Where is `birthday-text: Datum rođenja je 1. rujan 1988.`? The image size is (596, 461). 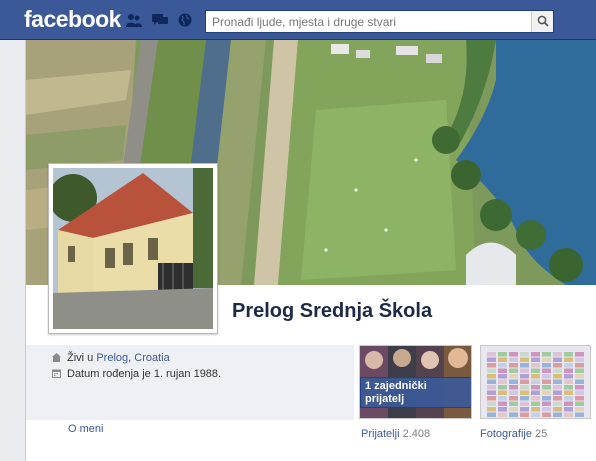
birthday-text: Datum rođenja je 1. rujan 1988. is located at coordinates (144, 374).